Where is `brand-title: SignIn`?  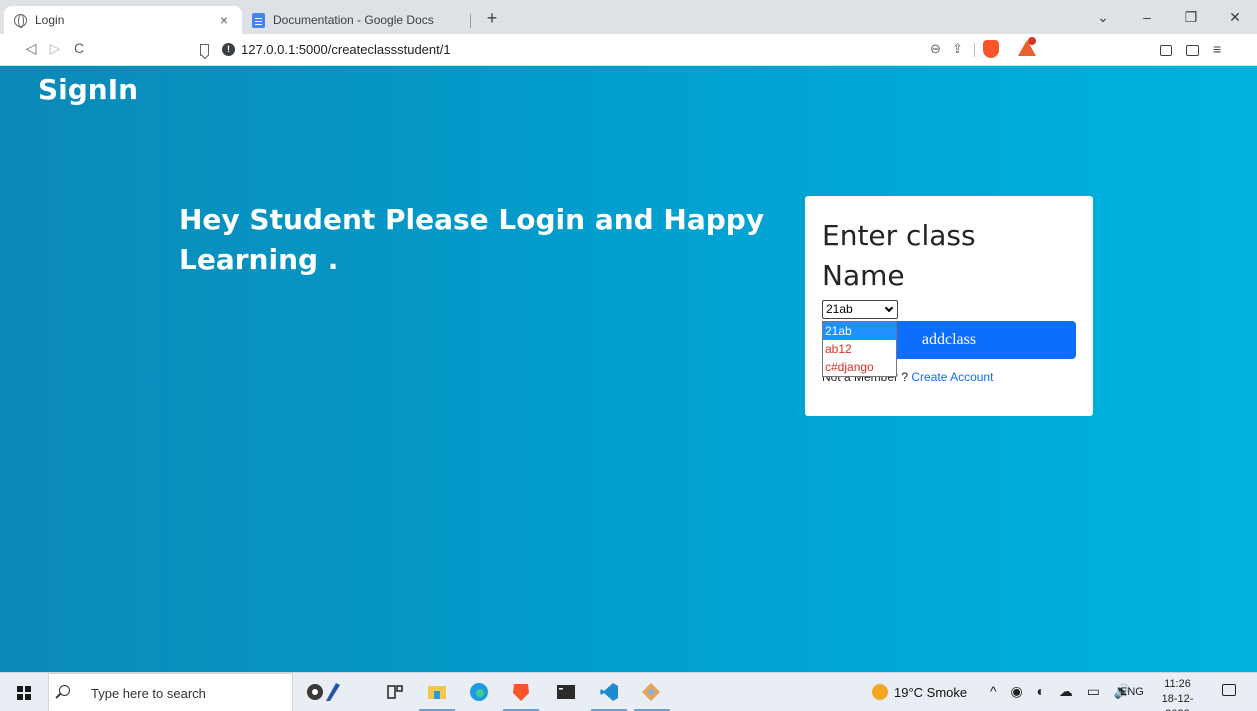 brand-title: SignIn is located at coordinates (88, 89).